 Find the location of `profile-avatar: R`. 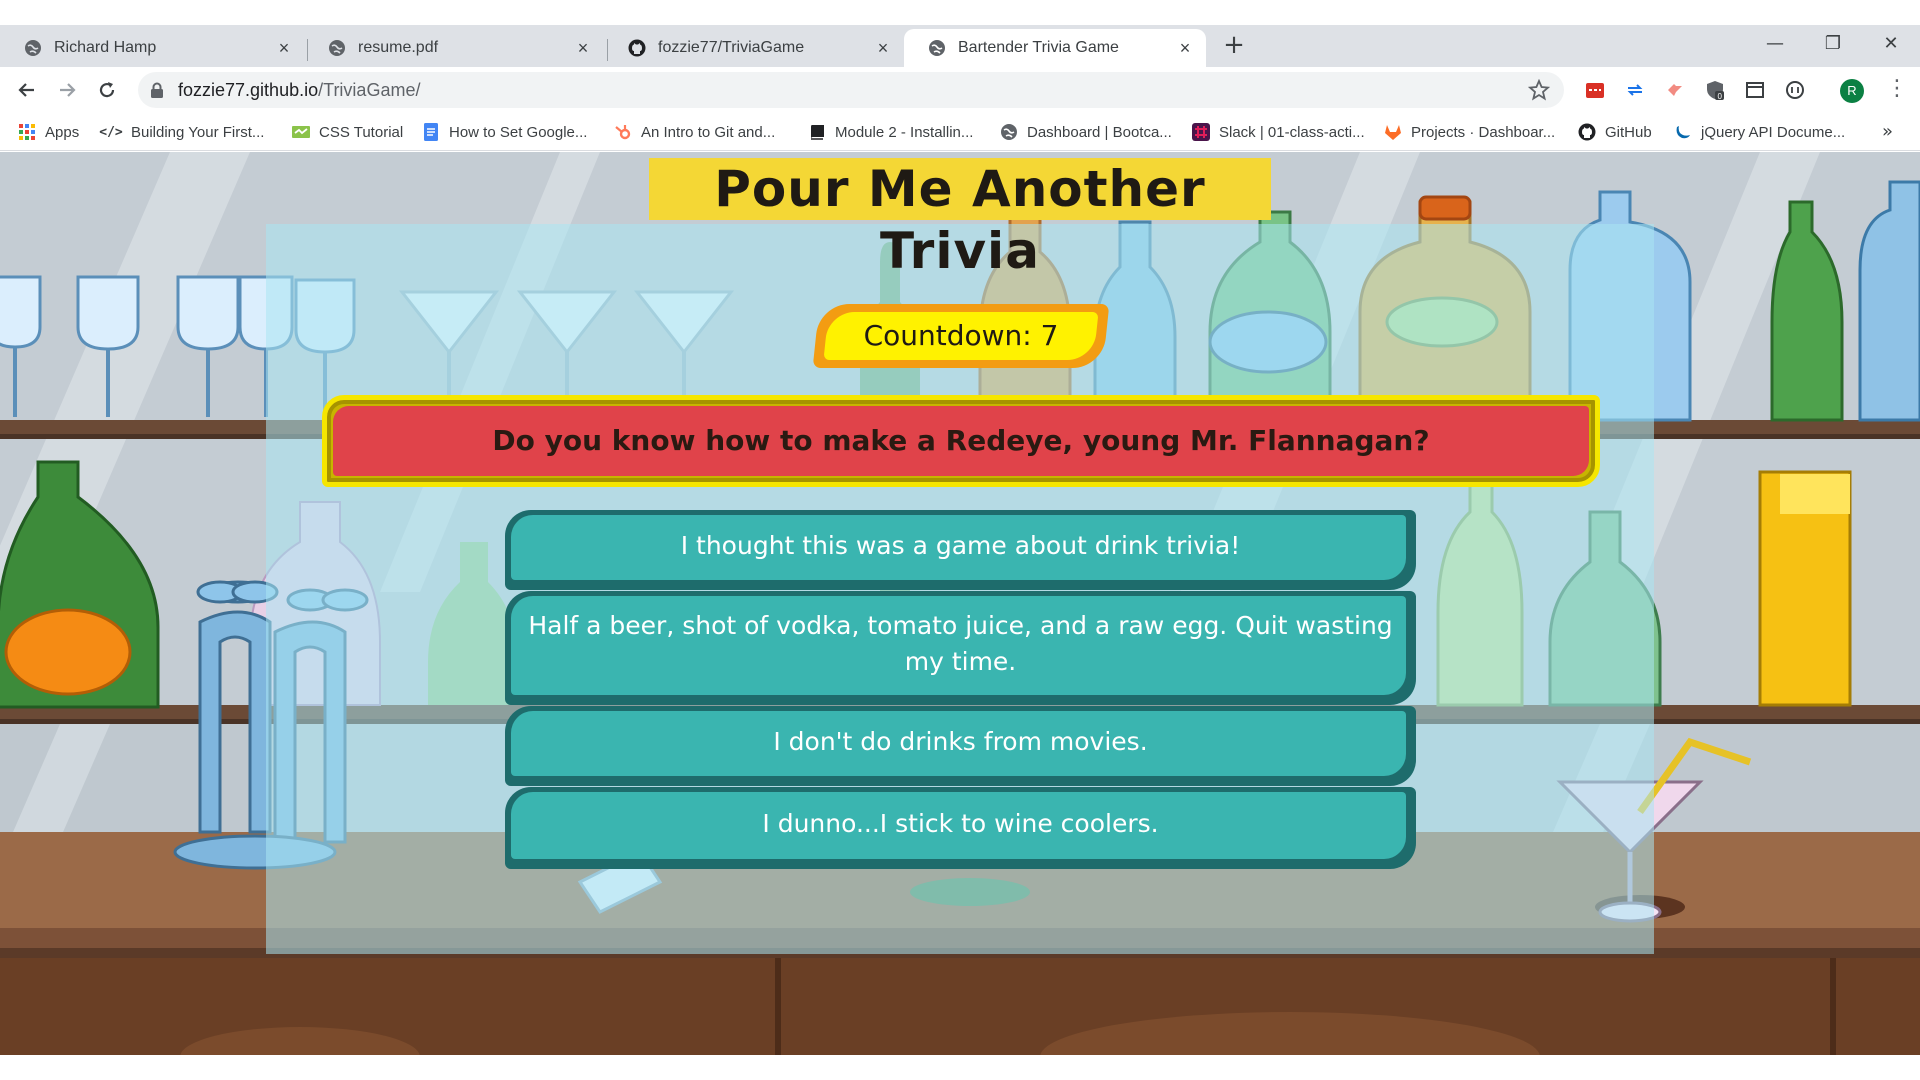

profile-avatar: R is located at coordinates (1852, 91).